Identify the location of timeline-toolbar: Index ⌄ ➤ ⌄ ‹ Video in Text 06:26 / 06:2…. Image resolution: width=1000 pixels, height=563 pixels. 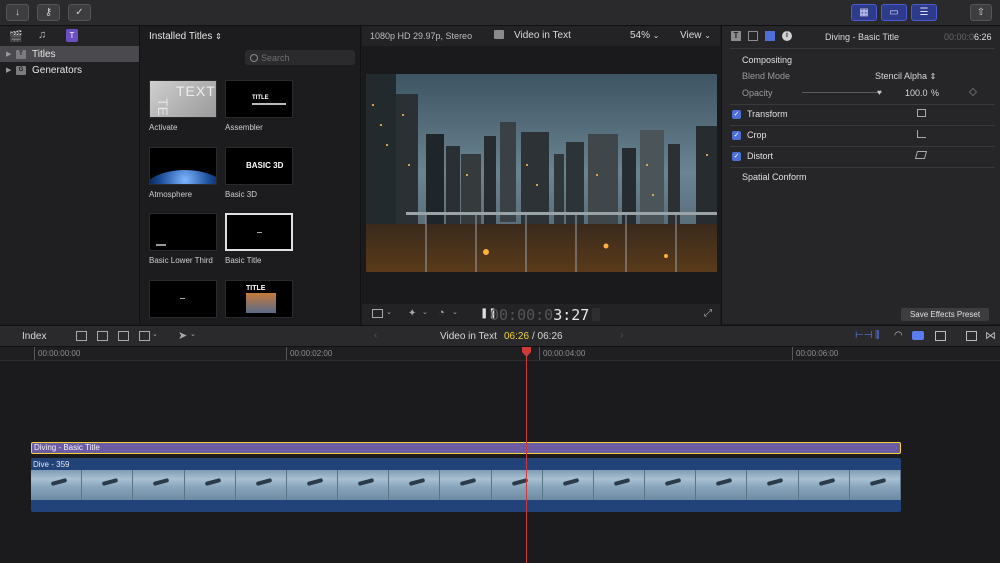
(500, 336).